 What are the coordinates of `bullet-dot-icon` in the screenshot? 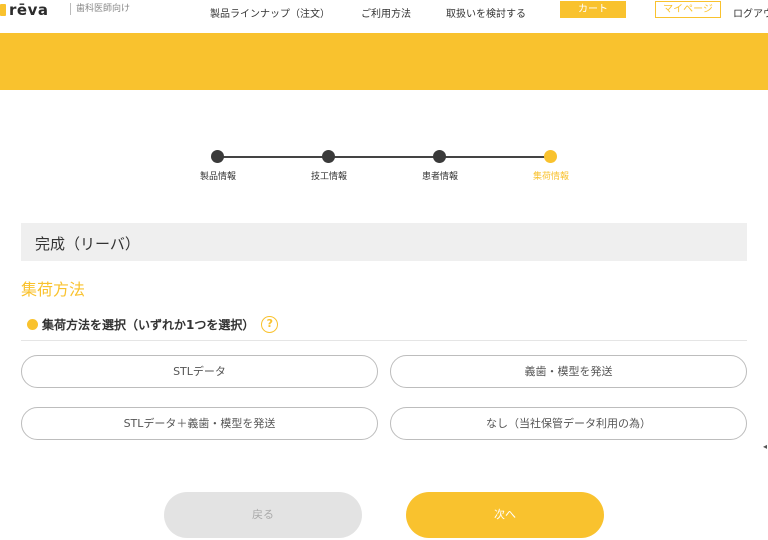 It's located at (32, 324).